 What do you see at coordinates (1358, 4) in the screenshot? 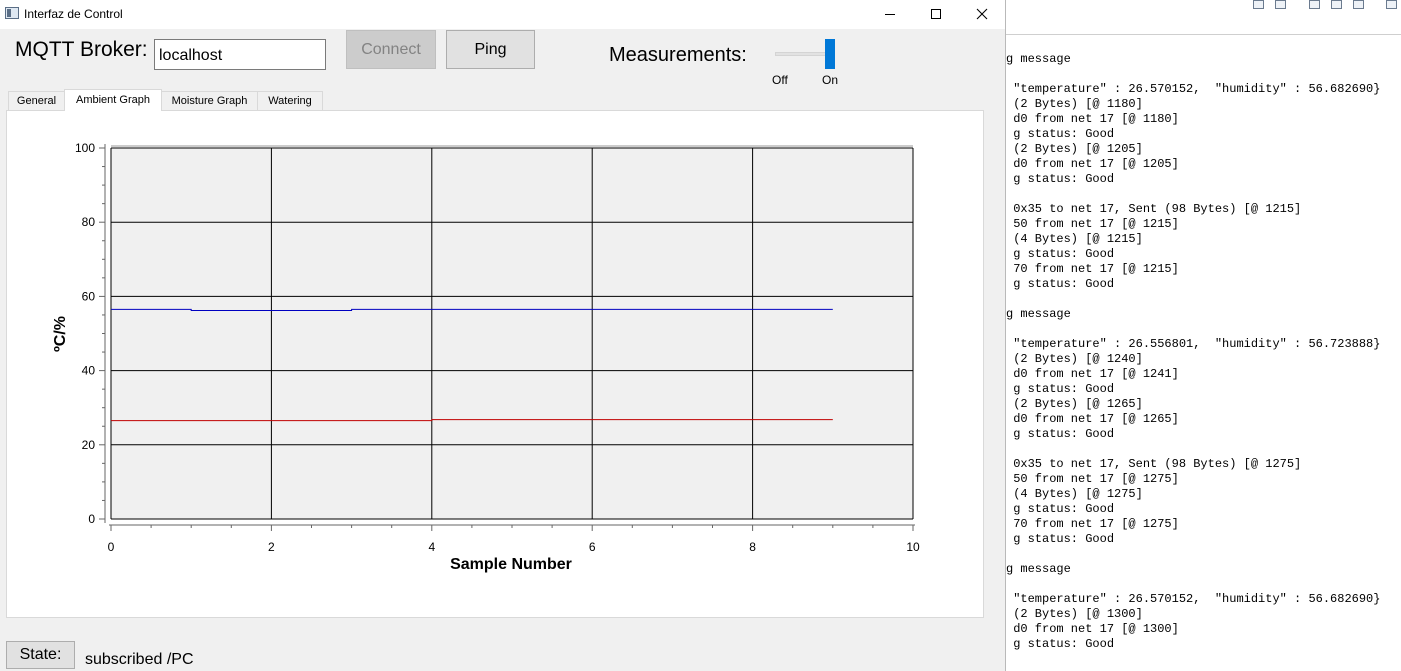
I see `pin-console-icon` at bounding box center [1358, 4].